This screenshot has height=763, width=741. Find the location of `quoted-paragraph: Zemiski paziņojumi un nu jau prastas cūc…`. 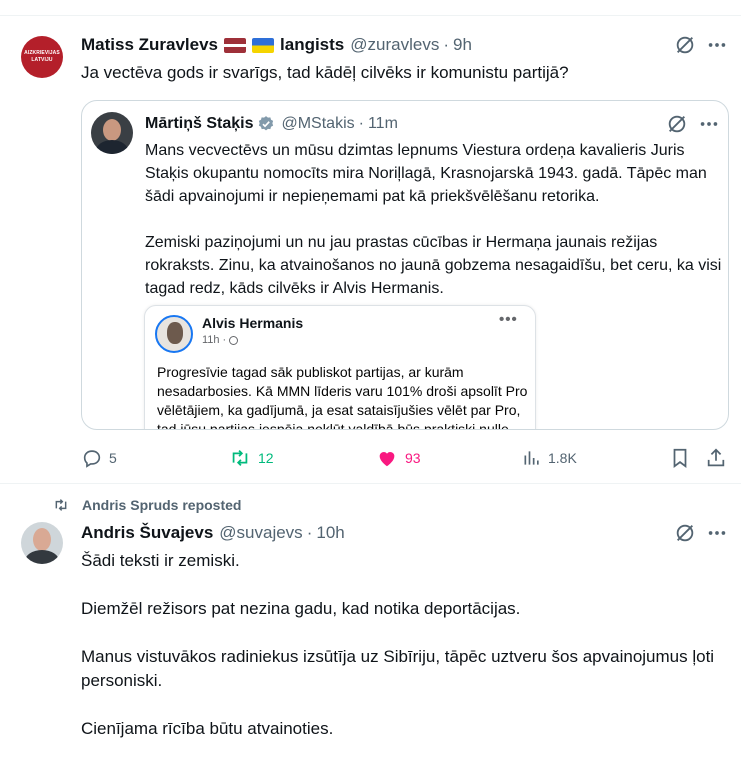

quoted-paragraph: Zemiski paziņojumi un nu jau prastas cūc… is located at coordinates (433, 265).